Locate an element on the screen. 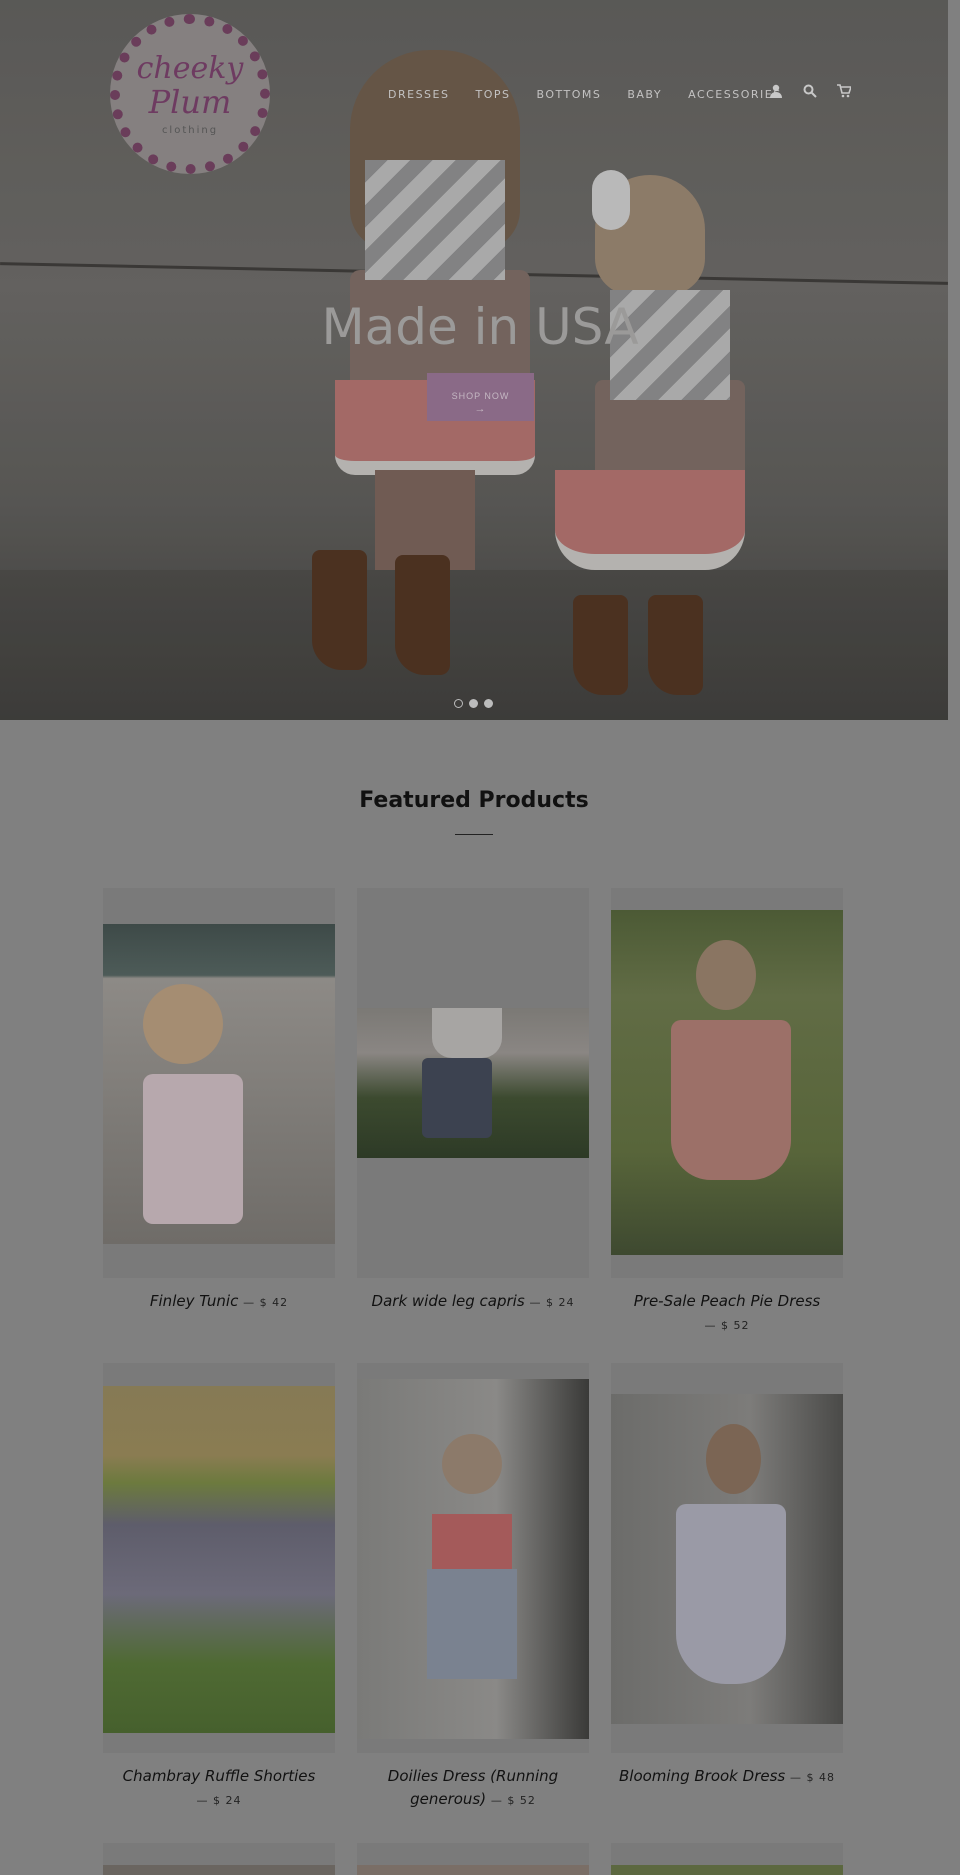  product-card: Chambray Ruffle Shorties — $ 24 is located at coordinates (219, 1587).